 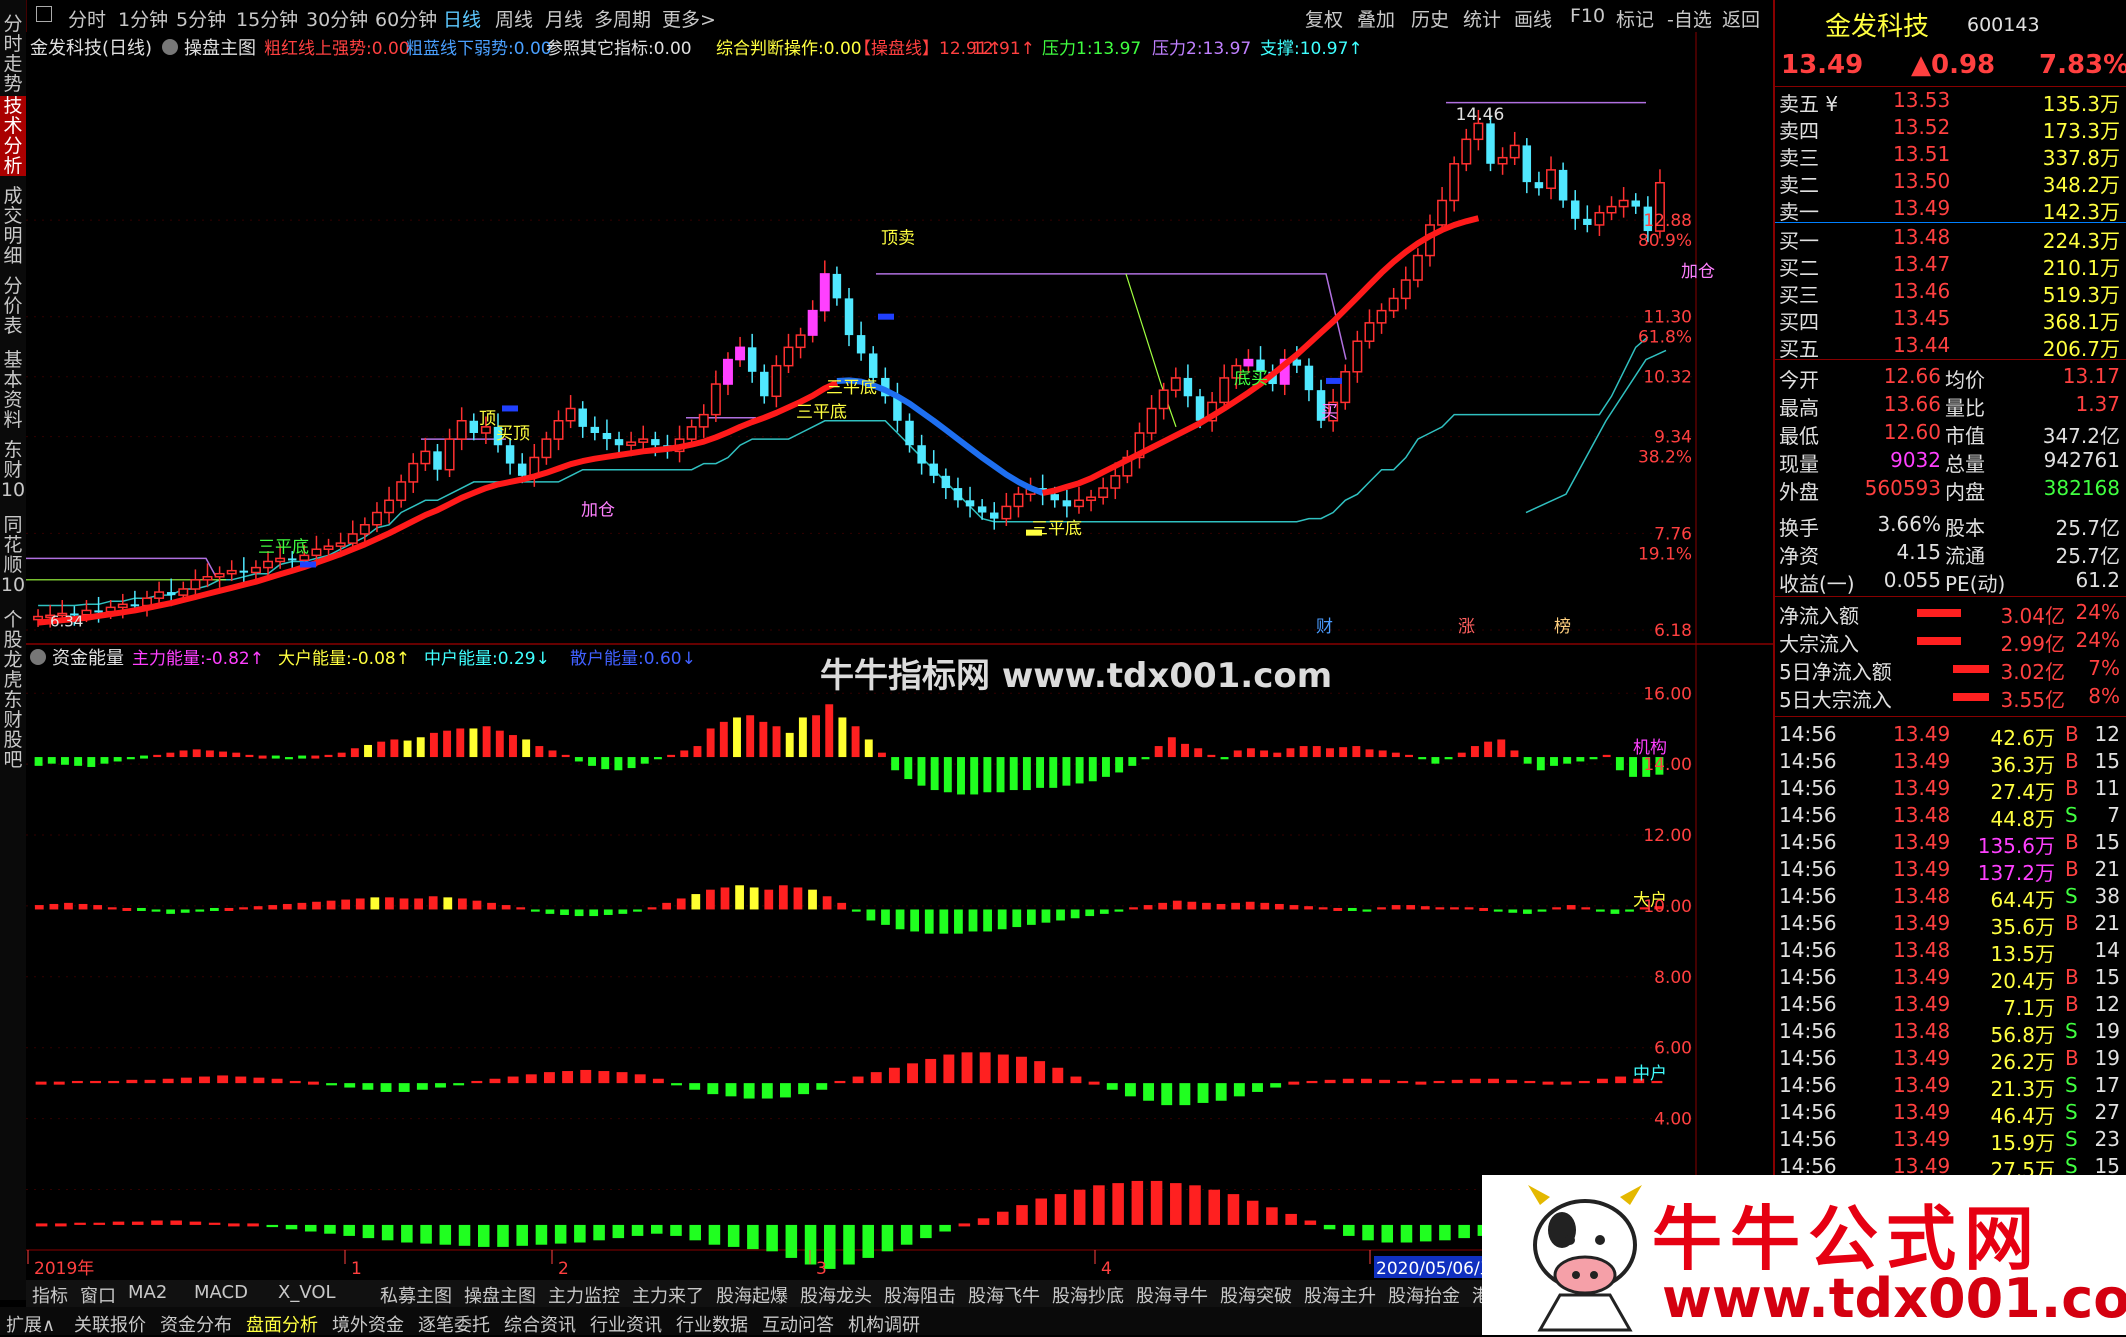 What do you see at coordinates (307, 1292) in the screenshot?
I see `indicator-tab: X_VOL` at bounding box center [307, 1292].